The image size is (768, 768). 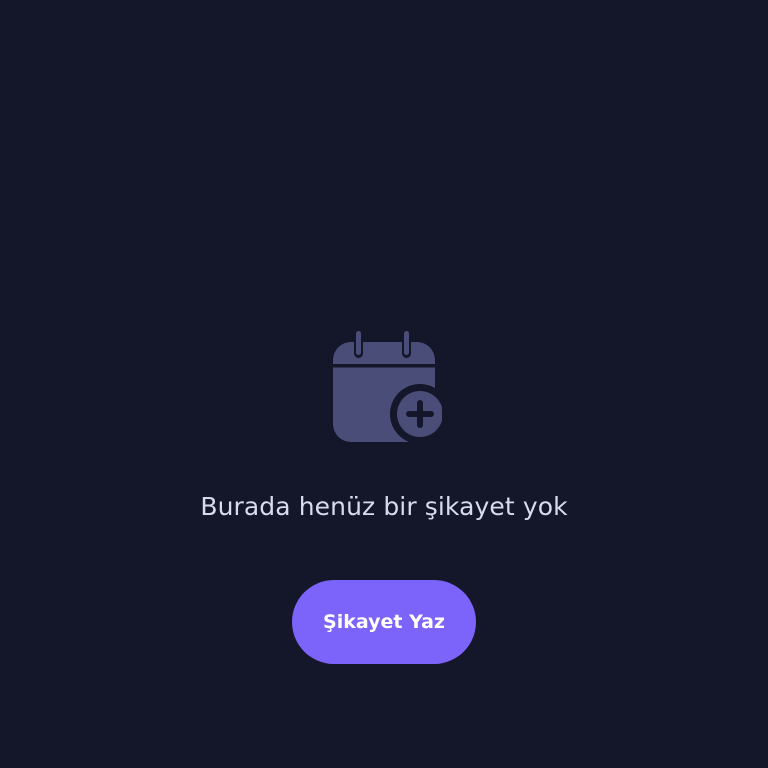 I want to click on calendar-add-icon, so click(x=386, y=386).